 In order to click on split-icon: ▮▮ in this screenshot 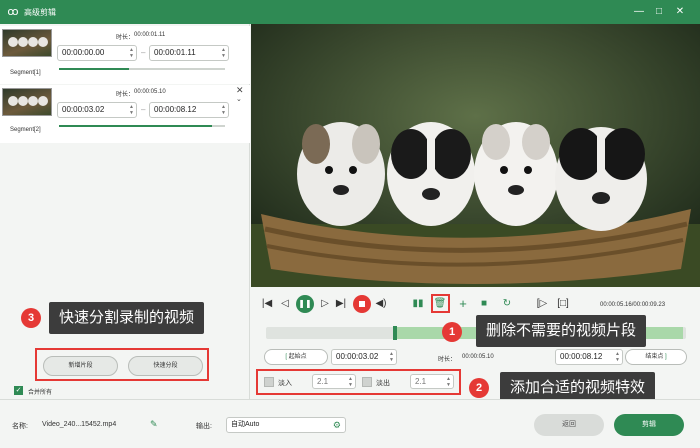, I will do `click(418, 304)`.